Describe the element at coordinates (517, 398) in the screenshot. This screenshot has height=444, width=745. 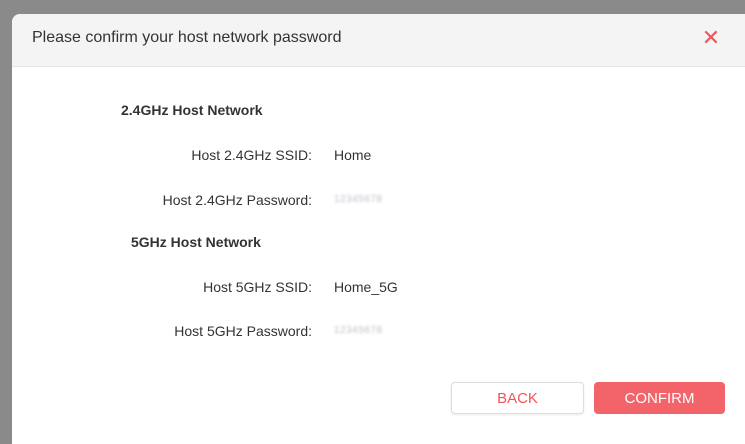
I see `back-button: BACK` at that location.